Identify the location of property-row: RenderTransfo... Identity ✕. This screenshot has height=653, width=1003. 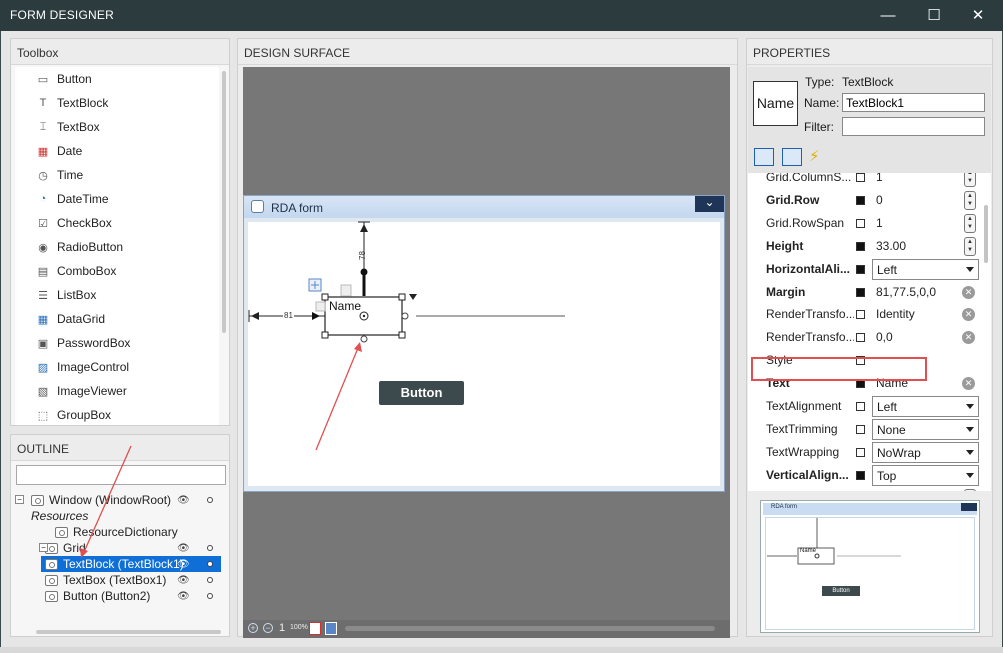
(863, 314).